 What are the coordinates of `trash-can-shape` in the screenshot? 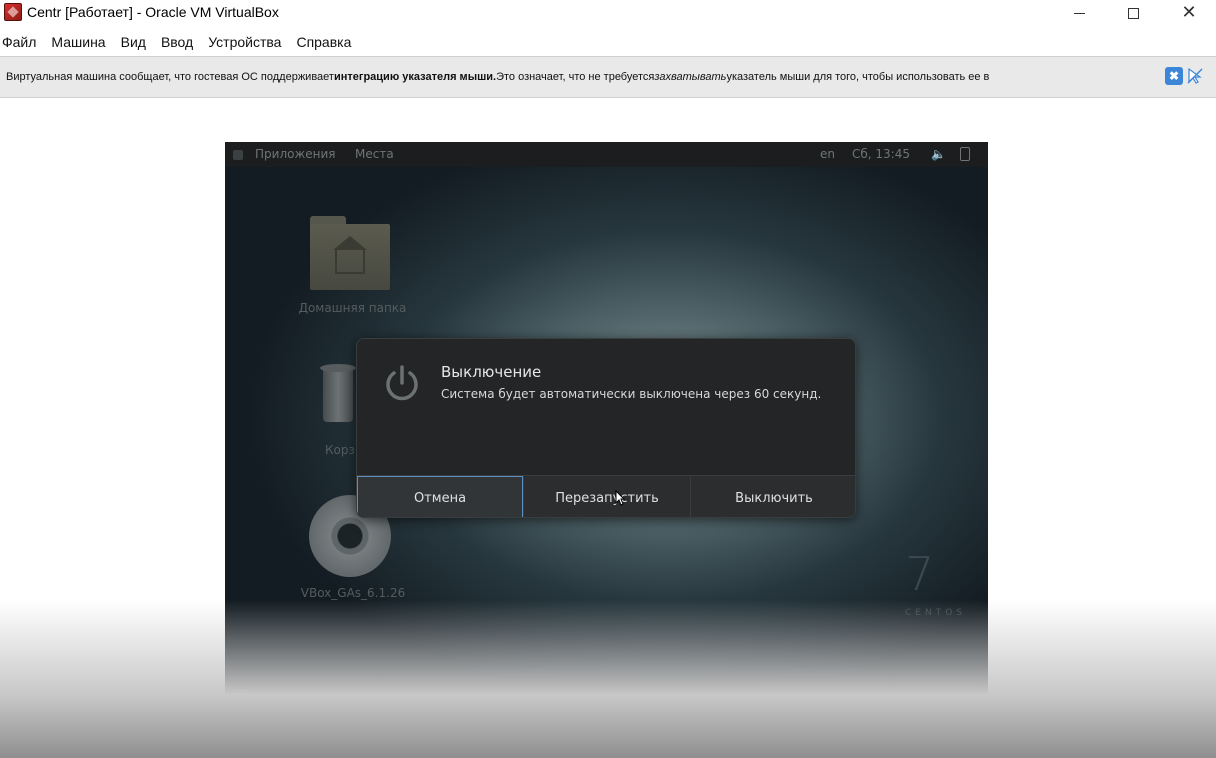 It's located at (338, 396).